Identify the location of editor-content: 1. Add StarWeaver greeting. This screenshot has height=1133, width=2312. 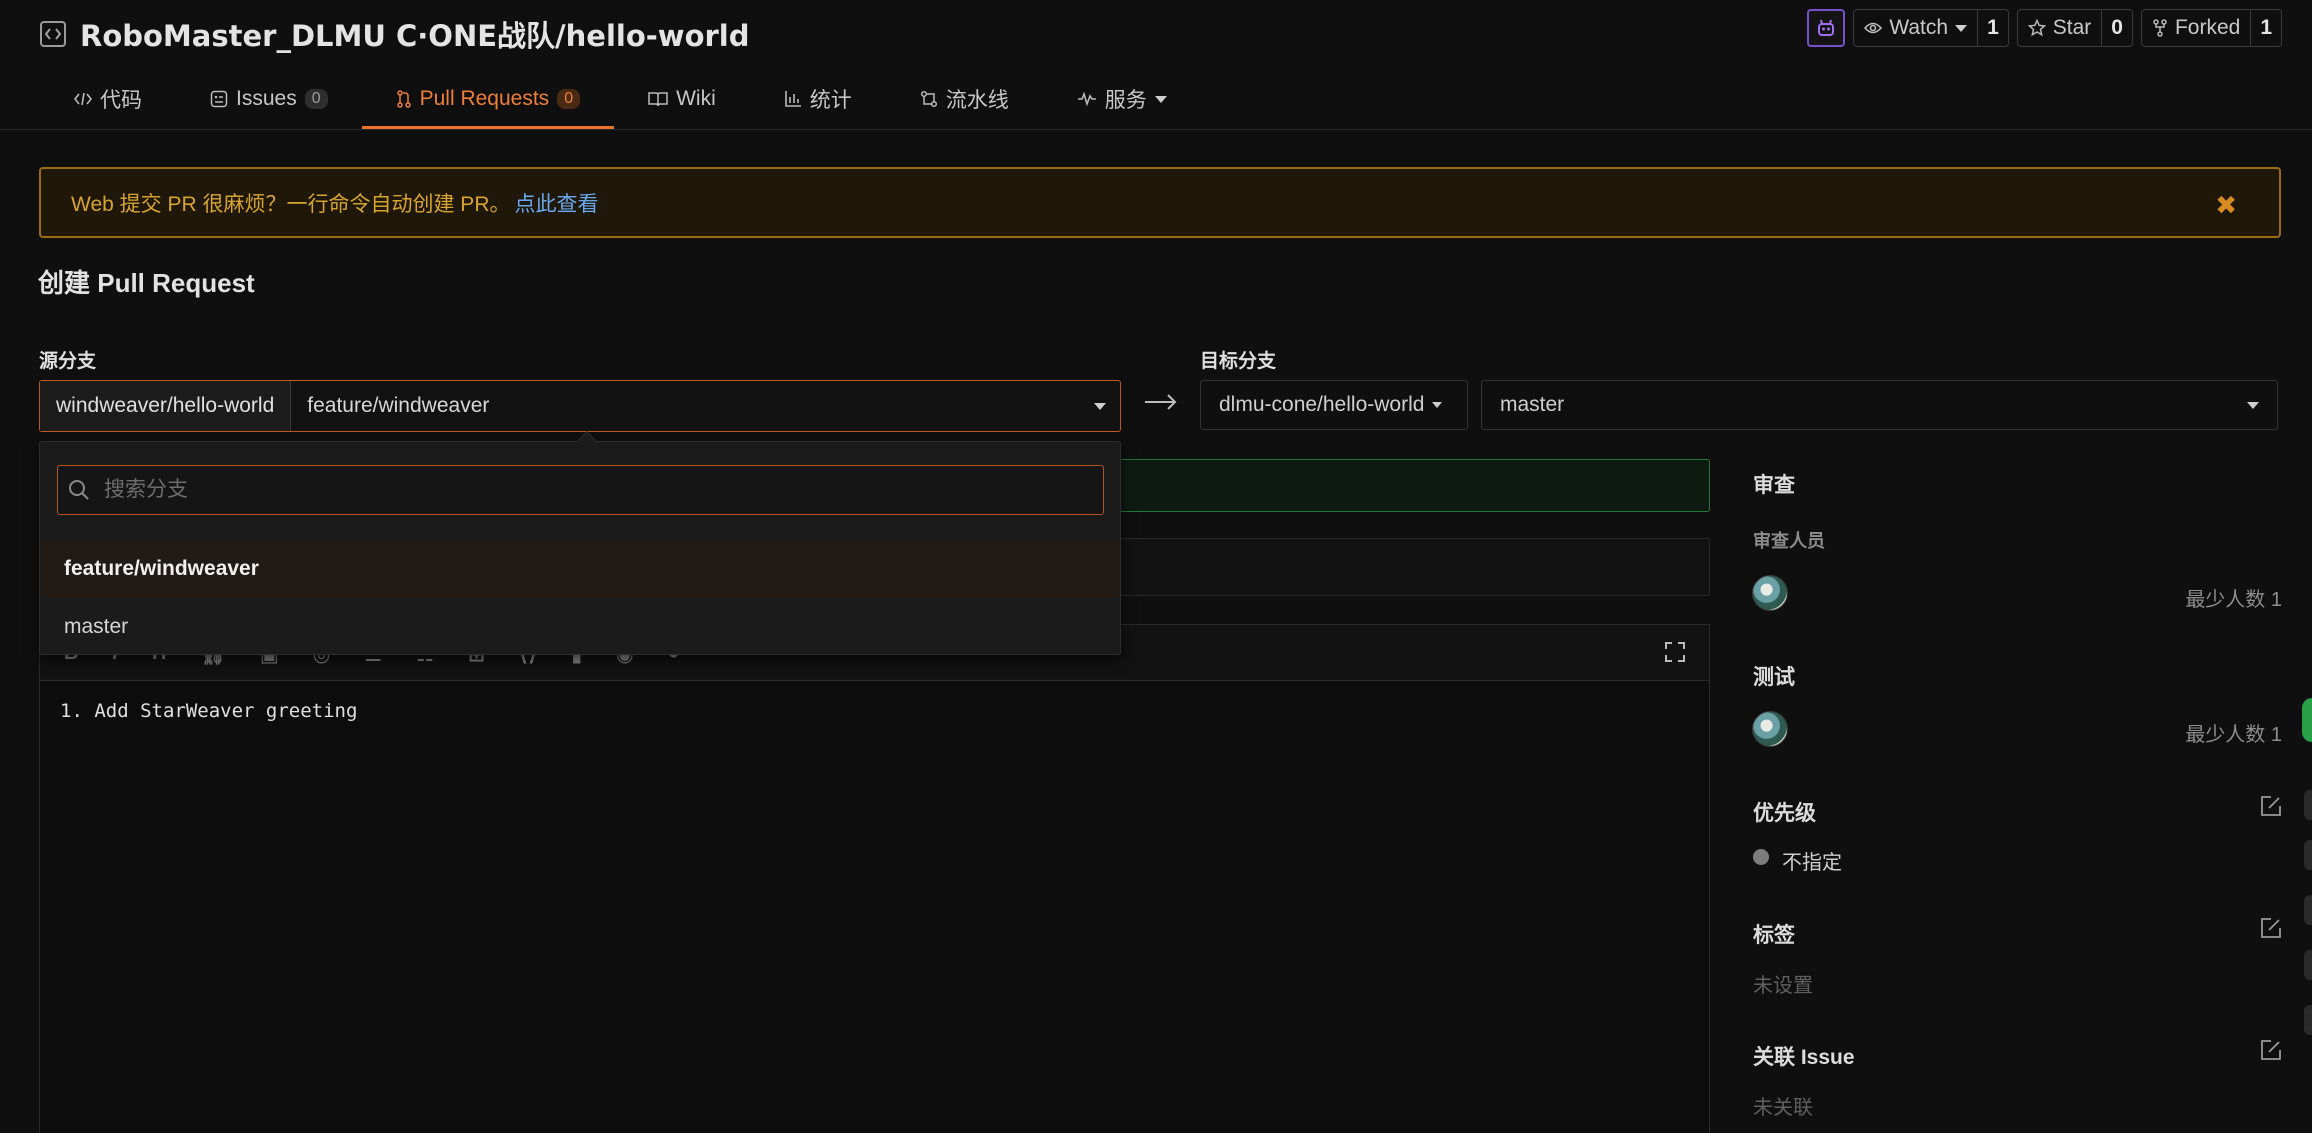
(208, 711).